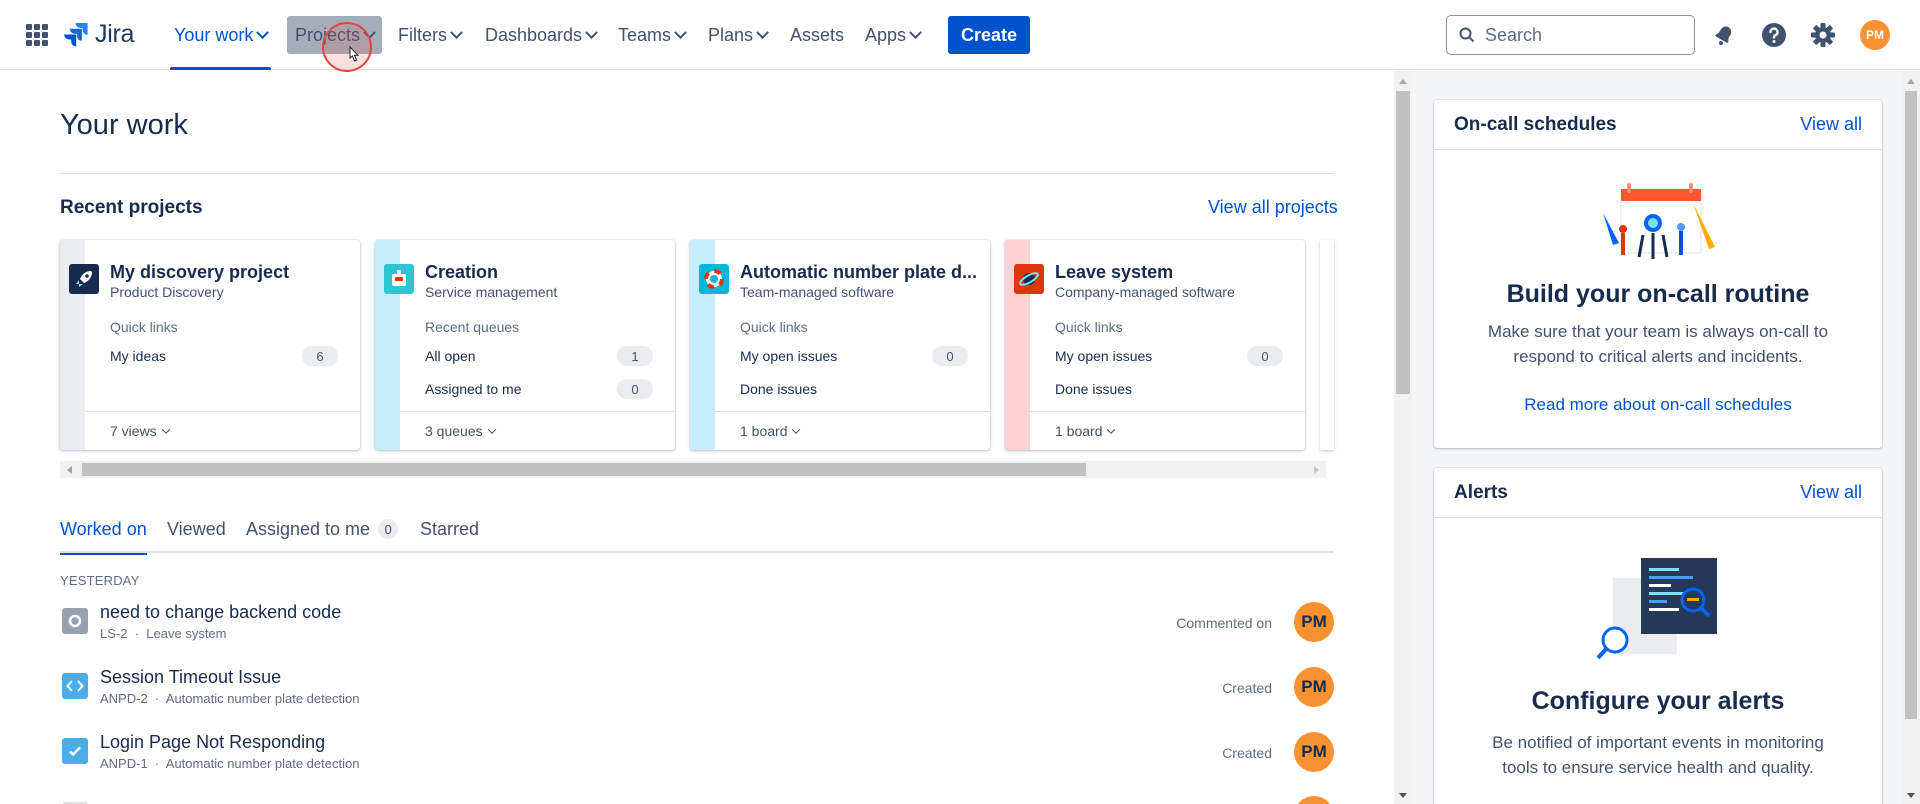 This screenshot has height=804, width=1920. I want to click on item-action: Created, so click(1247, 753).